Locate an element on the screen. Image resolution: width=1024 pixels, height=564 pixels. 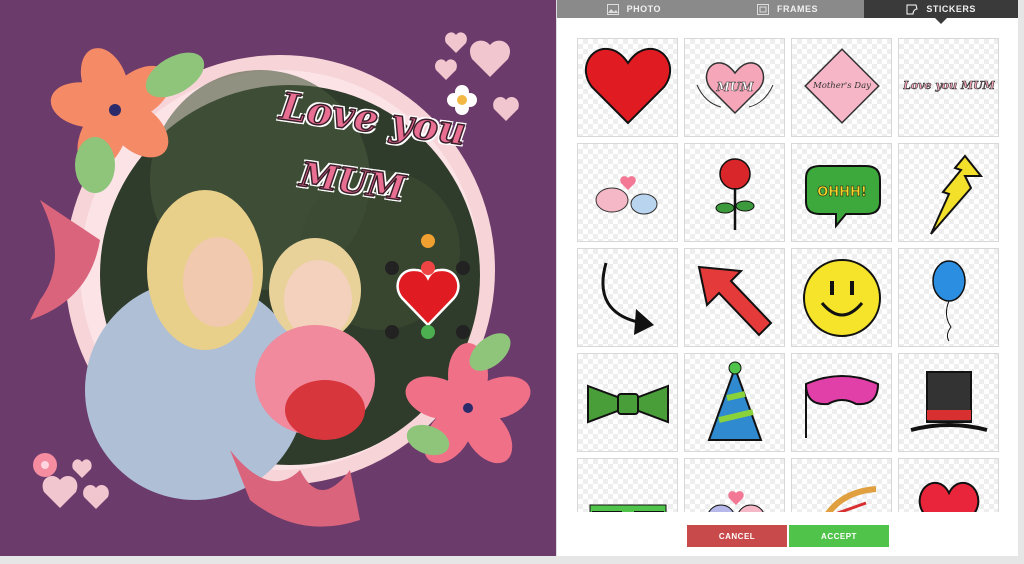
balloon-icon is located at coordinates (948, 300).